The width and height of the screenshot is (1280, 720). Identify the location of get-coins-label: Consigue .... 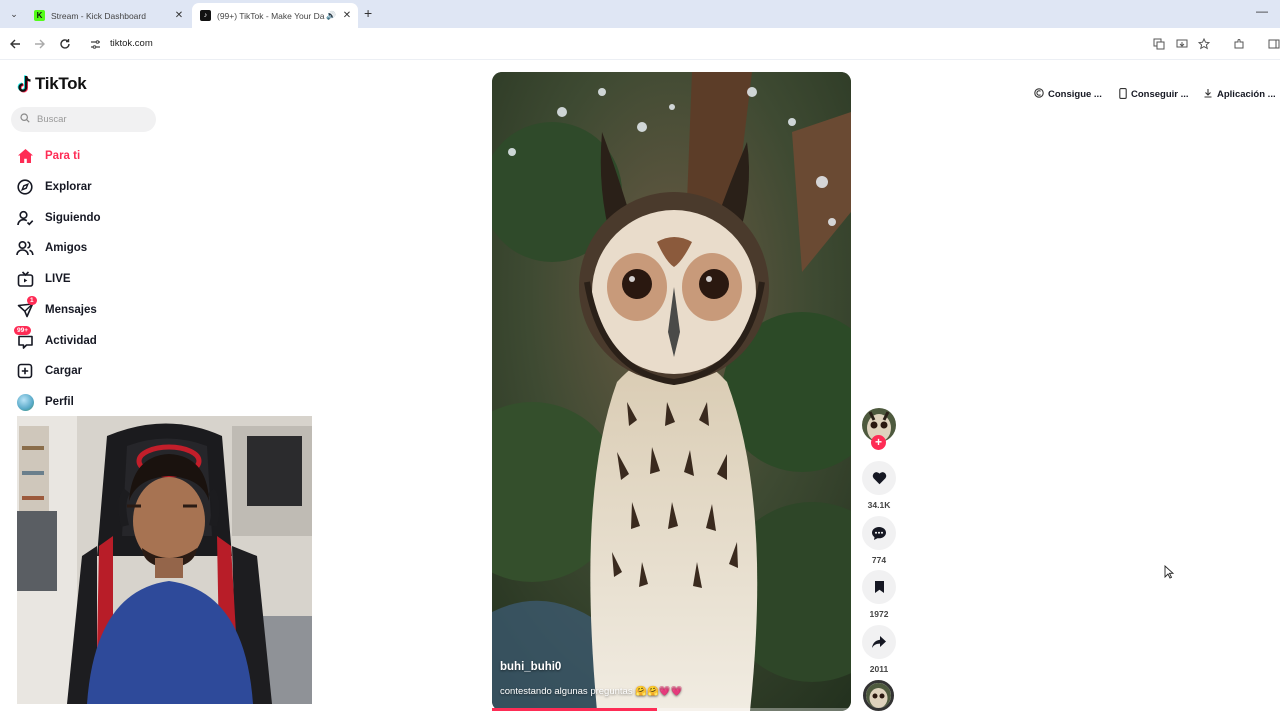
(1075, 94).